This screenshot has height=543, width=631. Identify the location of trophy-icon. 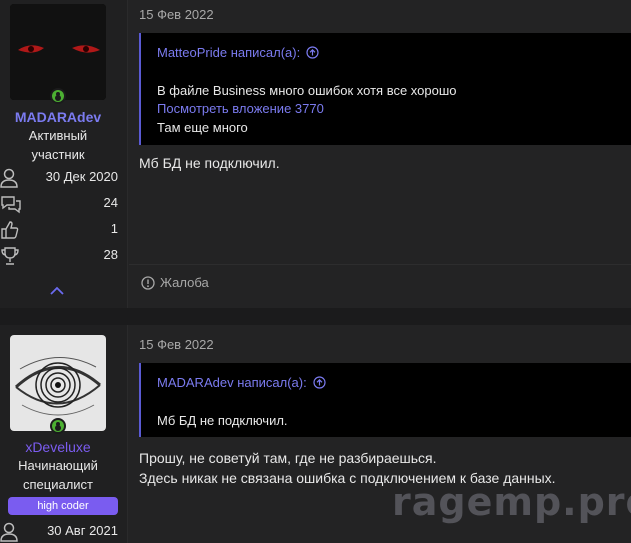
(10, 256).